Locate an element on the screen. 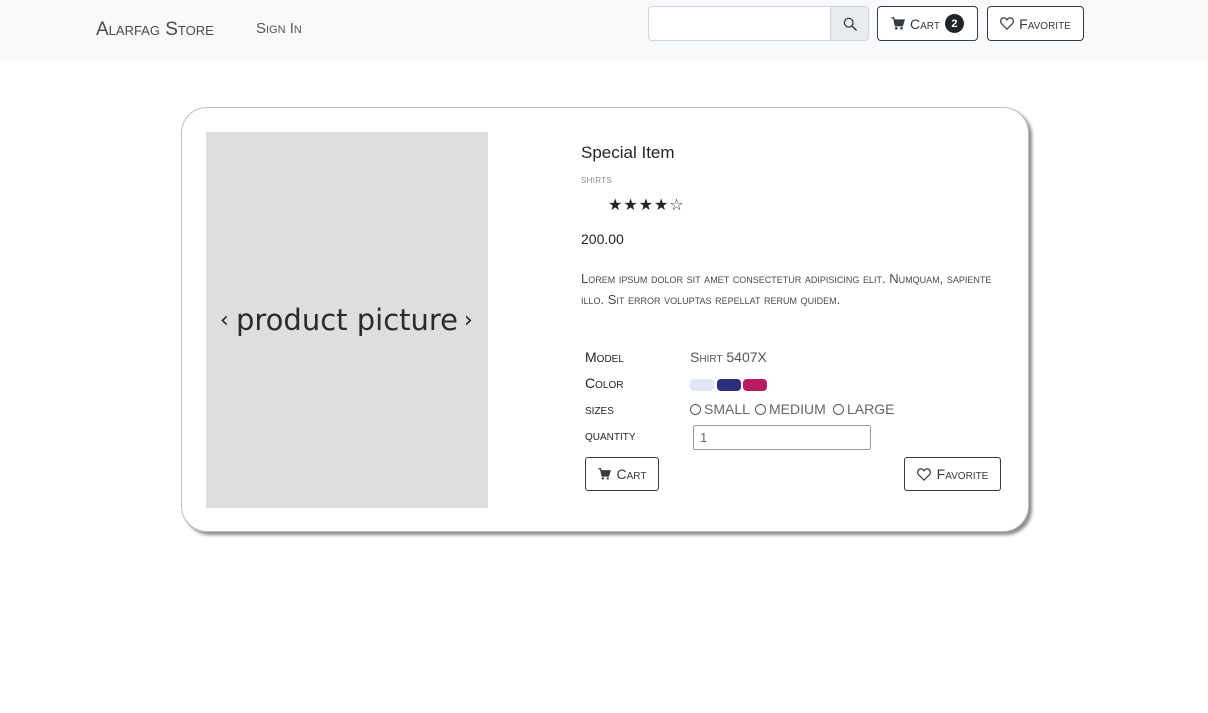  product-category: shirts is located at coordinates (596, 179).